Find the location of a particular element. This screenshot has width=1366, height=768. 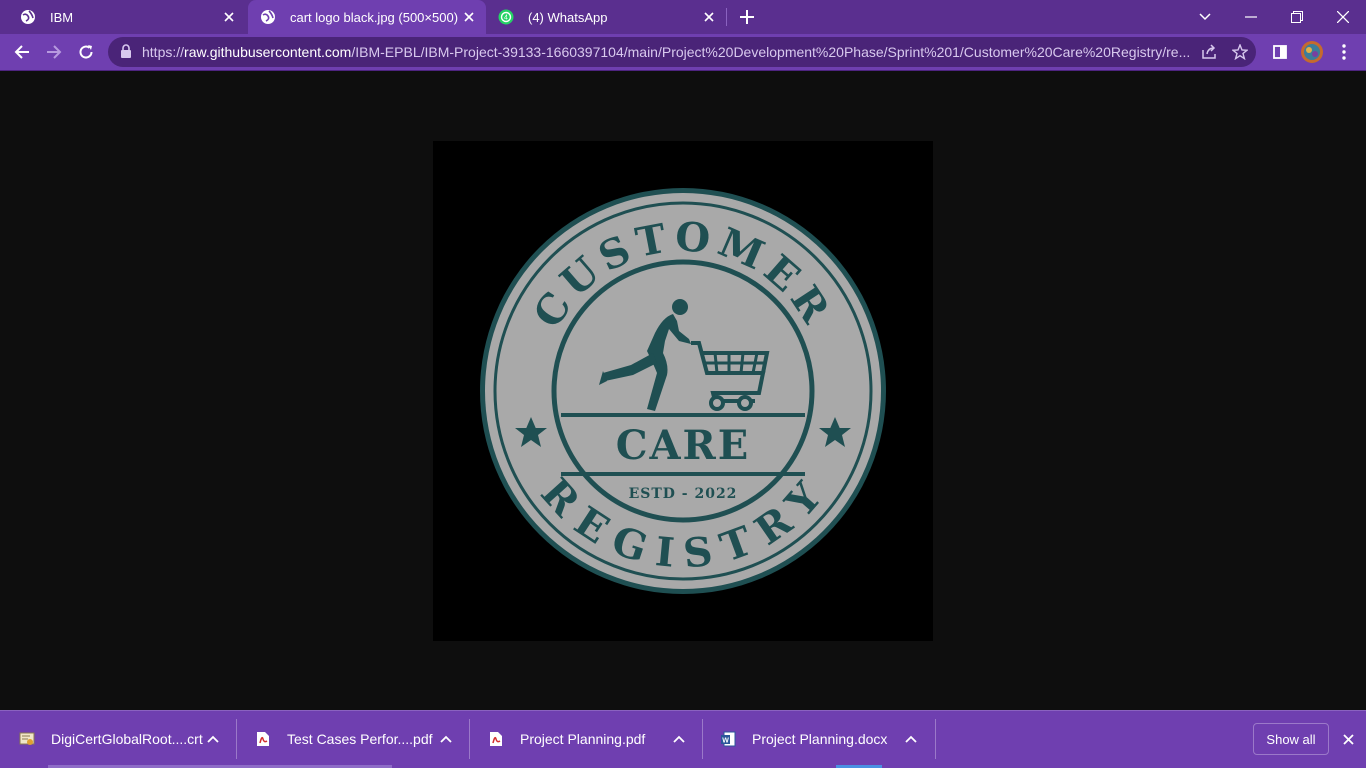

menu-icon is located at coordinates (1344, 52).